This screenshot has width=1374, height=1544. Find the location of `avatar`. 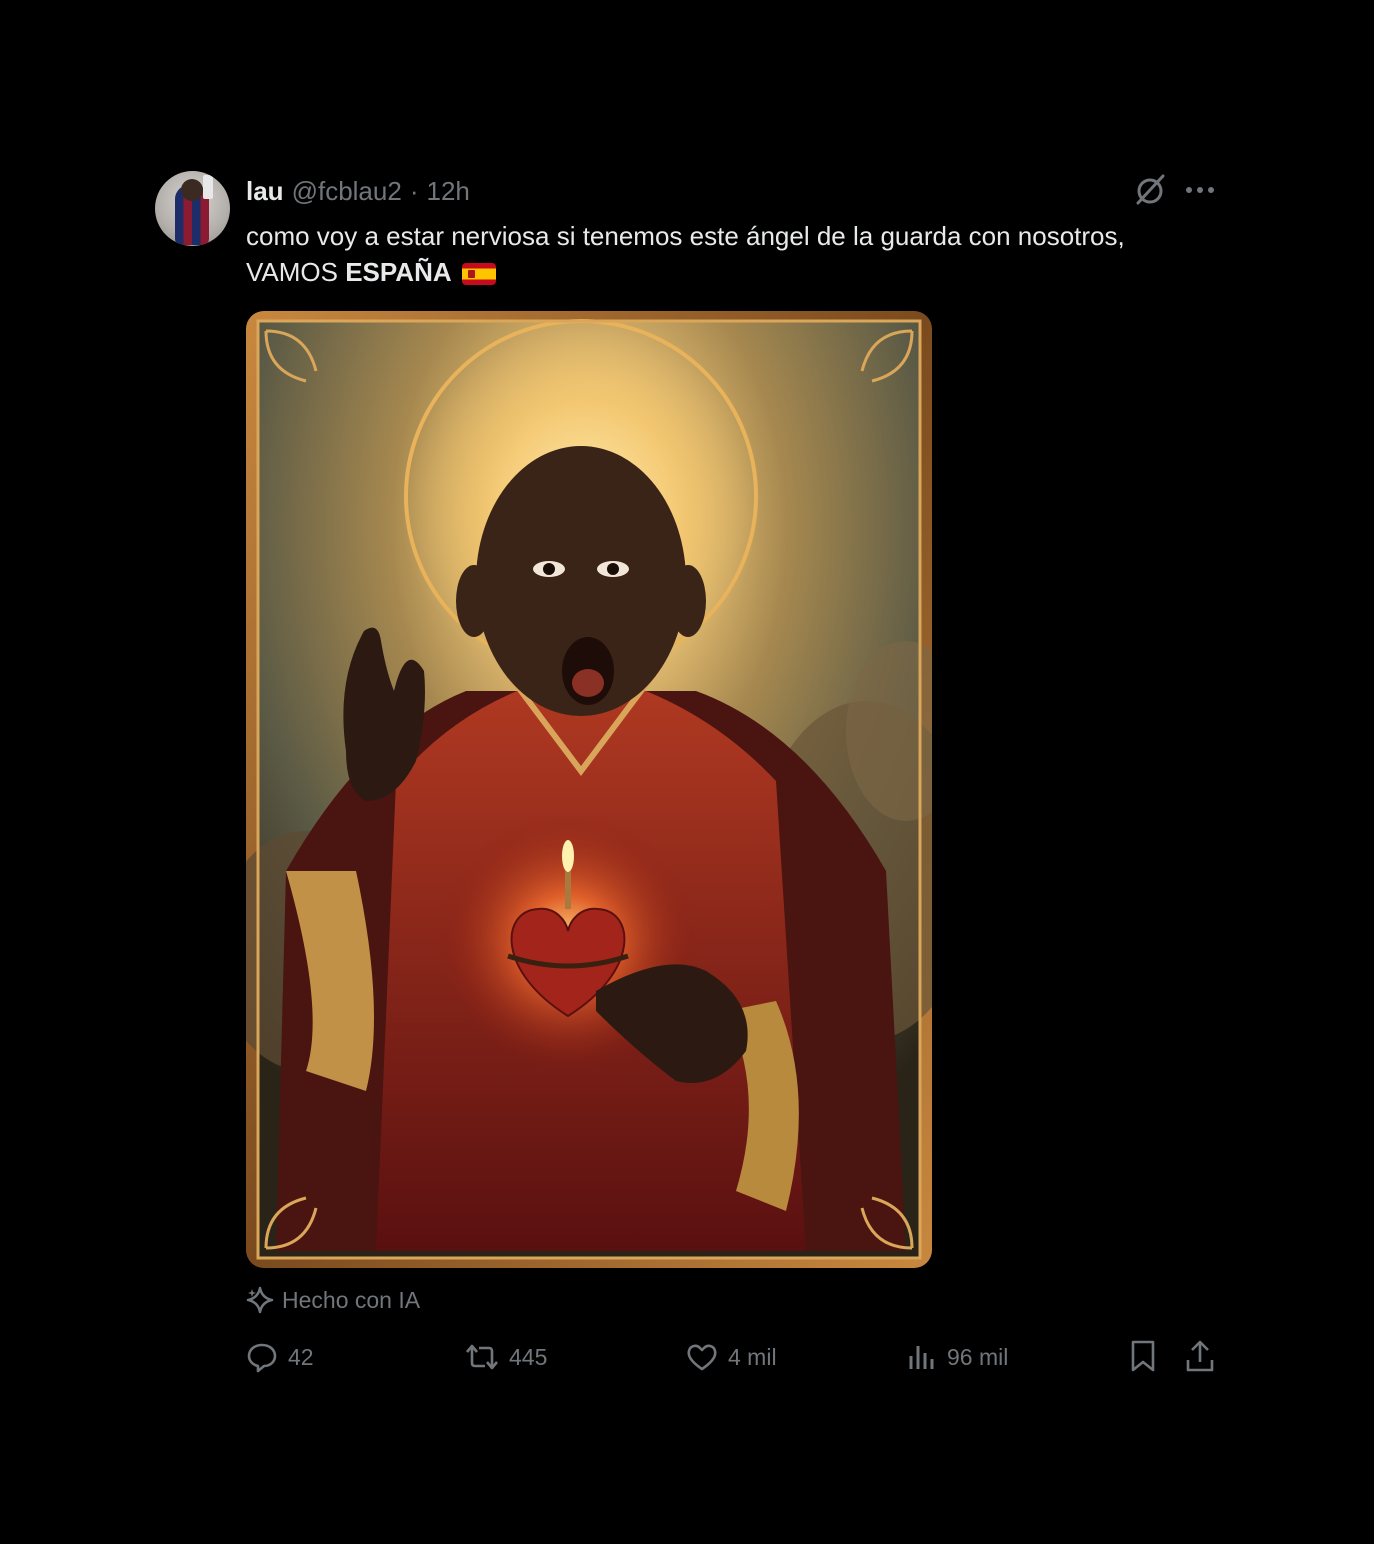

avatar is located at coordinates (192, 208).